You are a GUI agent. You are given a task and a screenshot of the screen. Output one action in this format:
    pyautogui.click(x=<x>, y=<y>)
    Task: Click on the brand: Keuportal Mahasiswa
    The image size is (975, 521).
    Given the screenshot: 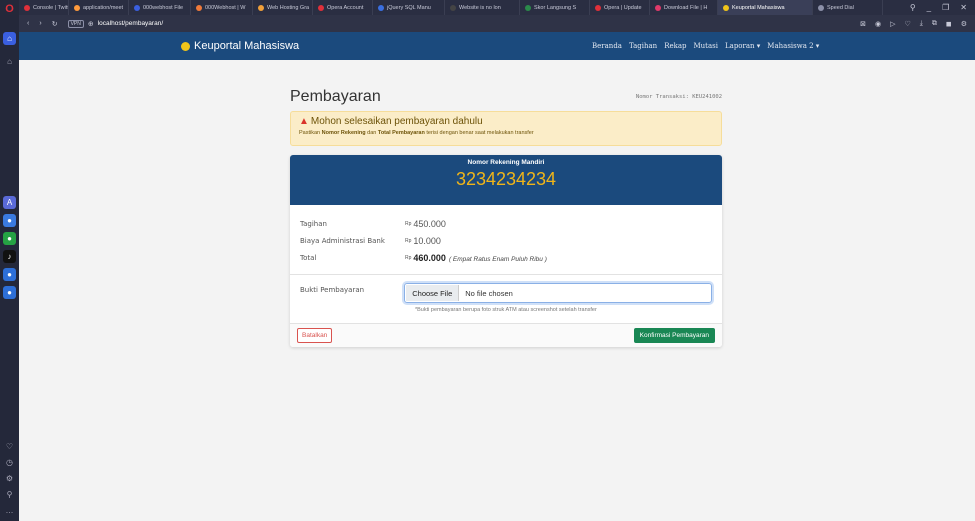 What is the action you would take?
    pyautogui.click(x=240, y=46)
    